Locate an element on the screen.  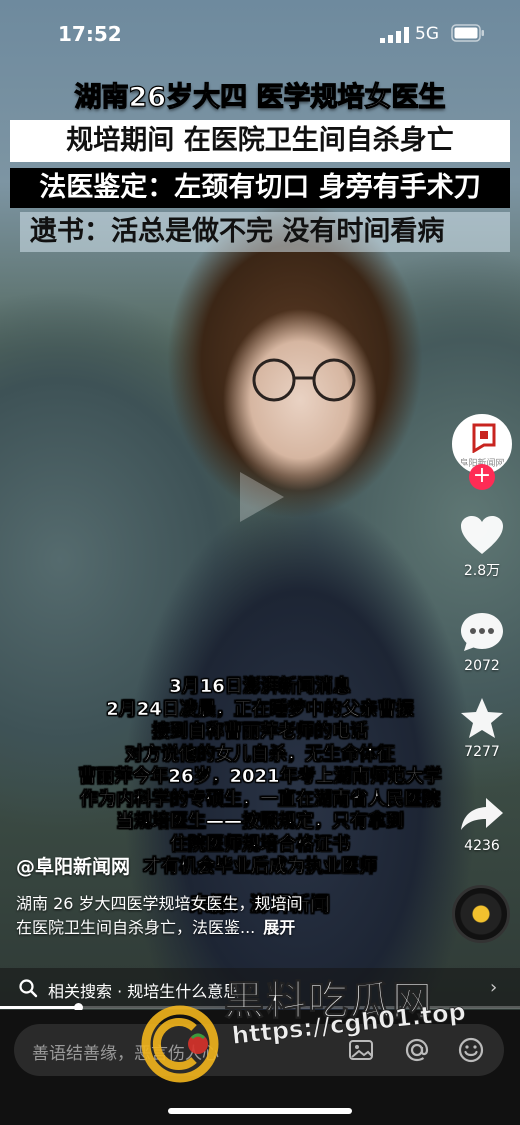
heart-icon is located at coordinates (482, 535).